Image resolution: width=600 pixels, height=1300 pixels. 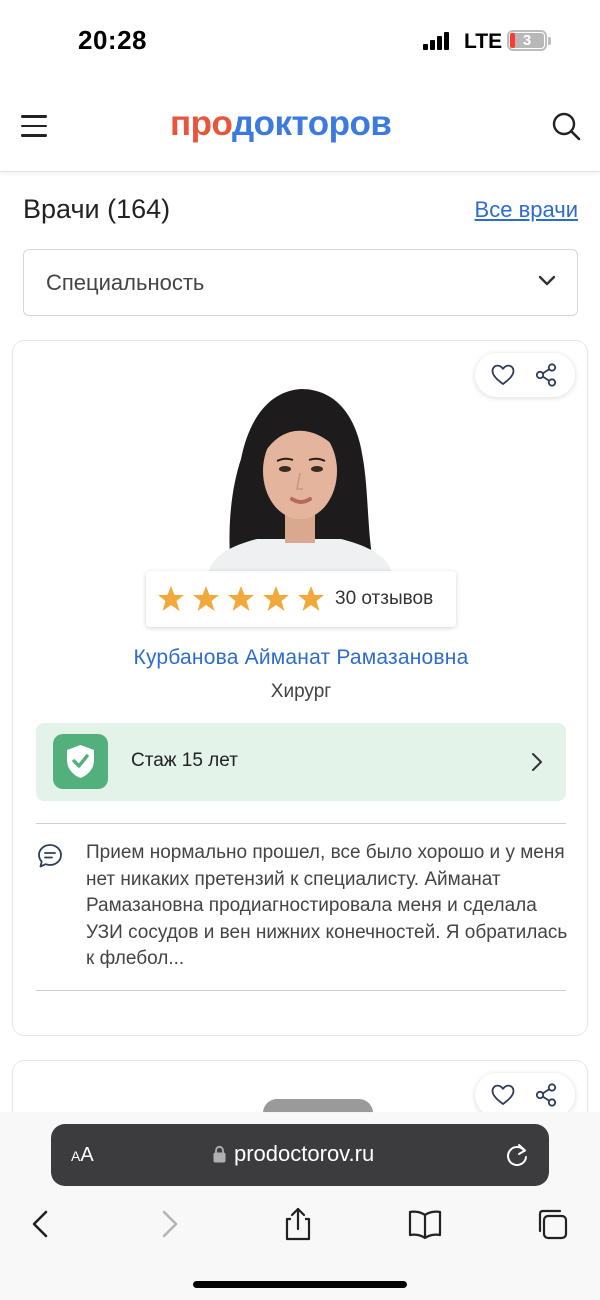 What do you see at coordinates (549, 41) in the screenshot?
I see `battery-cap` at bounding box center [549, 41].